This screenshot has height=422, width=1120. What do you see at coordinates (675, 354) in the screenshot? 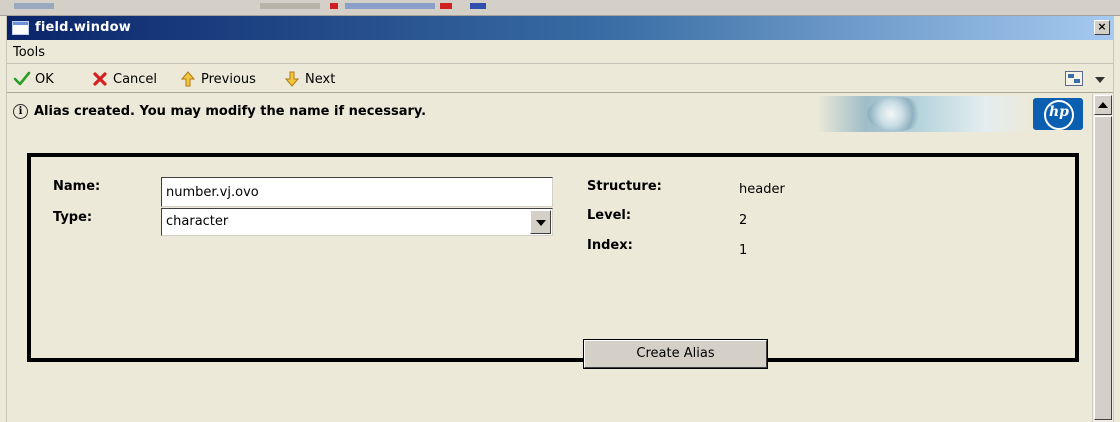
I see `create-alias-button: Create Alias` at bounding box center [675, 354].